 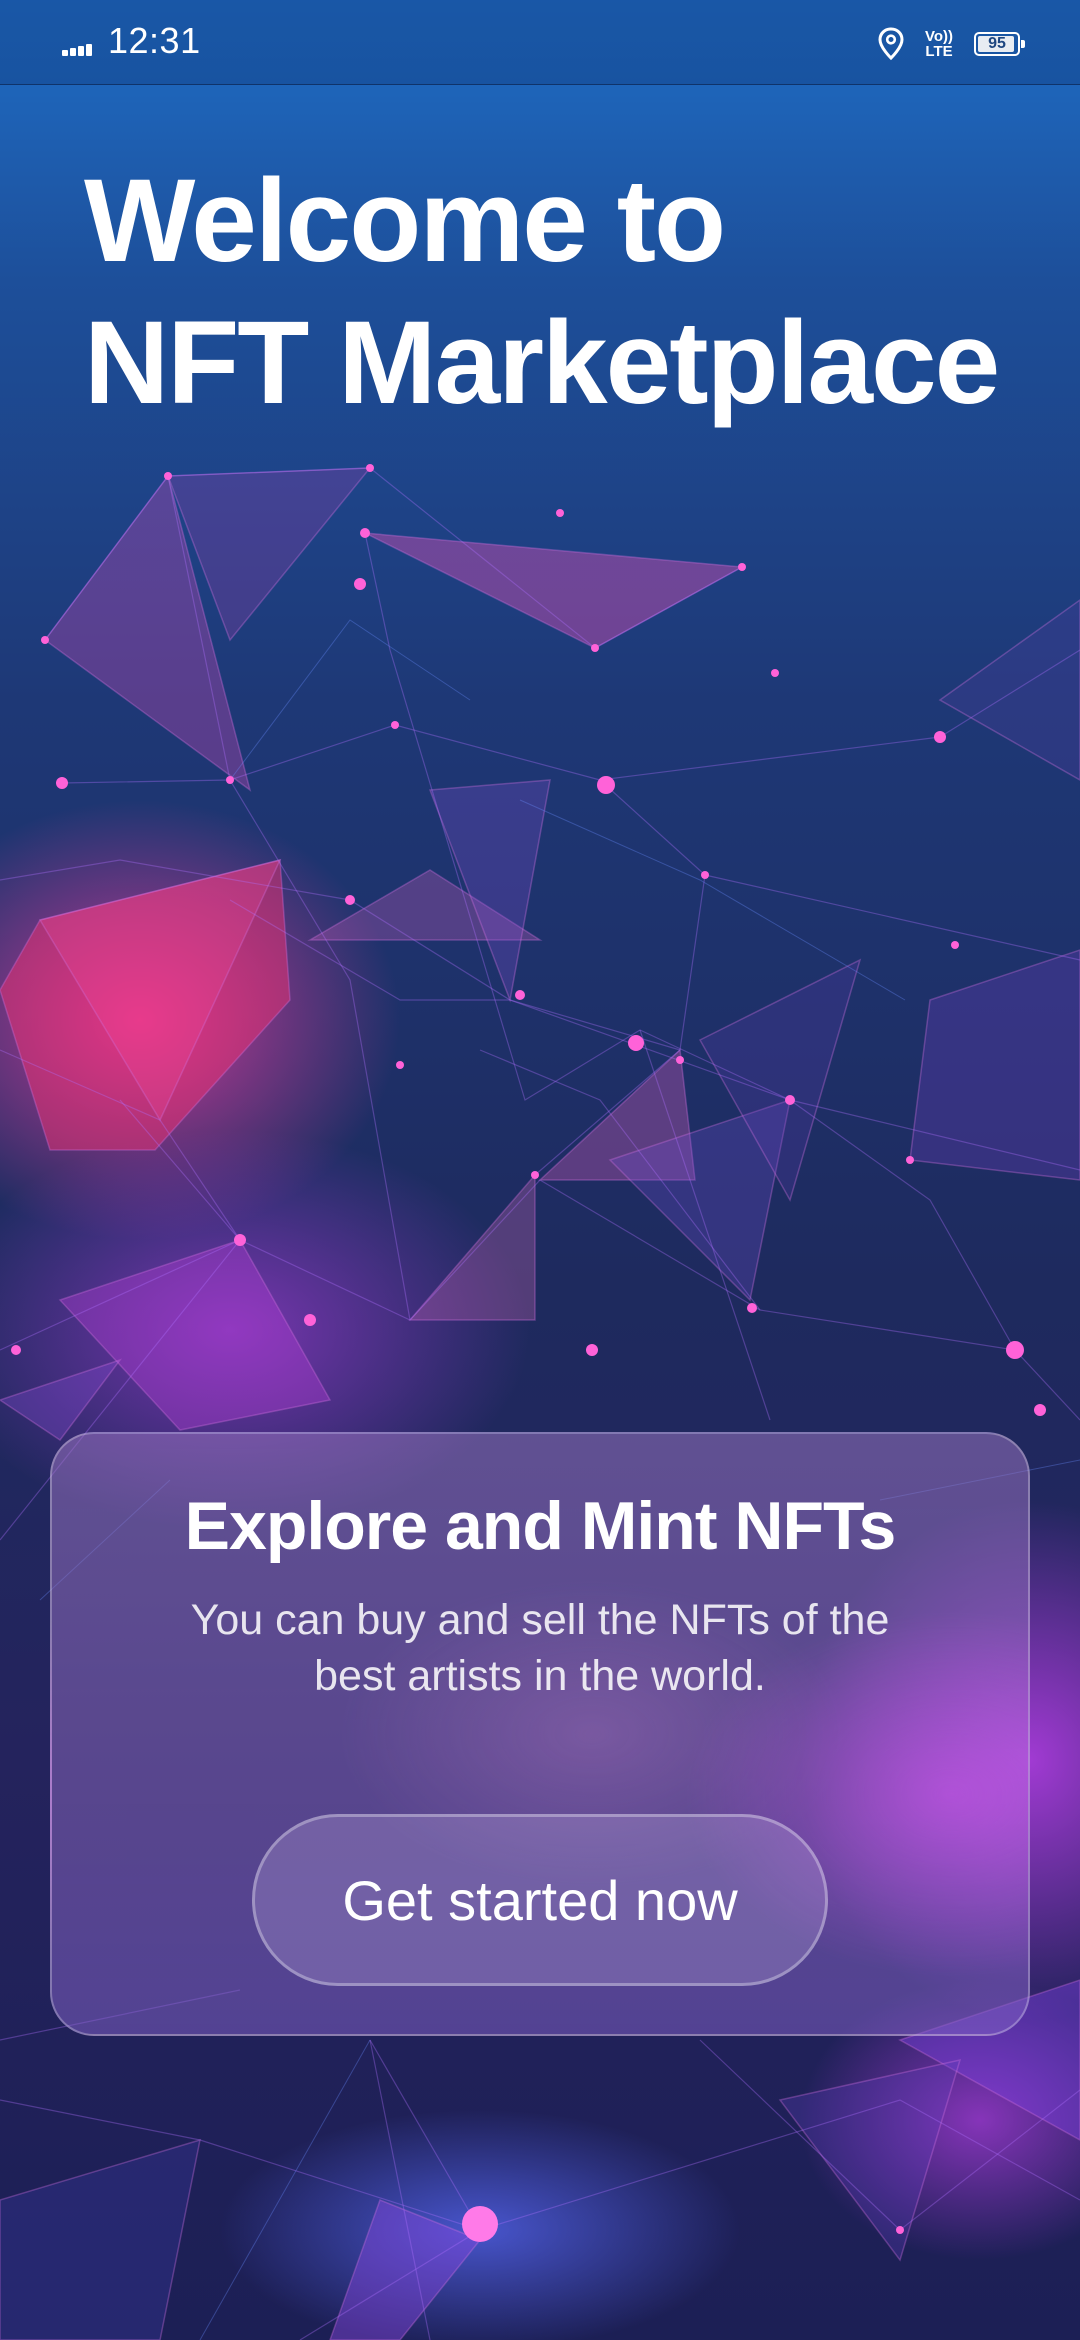 What do you see at coordinates (540, 1526) in the screenshot?
I see `card-title: Explore and Mint NFTs` at bounding box center [540, 1526].